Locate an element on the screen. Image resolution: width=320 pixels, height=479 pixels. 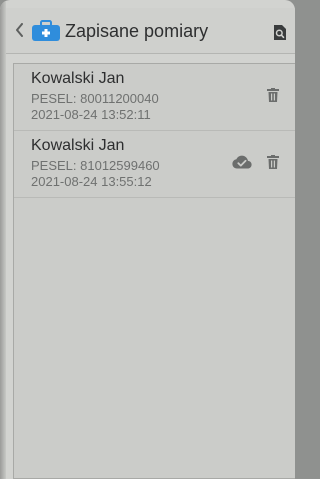
cloud-done-icon is located at coordinates (242, 162).